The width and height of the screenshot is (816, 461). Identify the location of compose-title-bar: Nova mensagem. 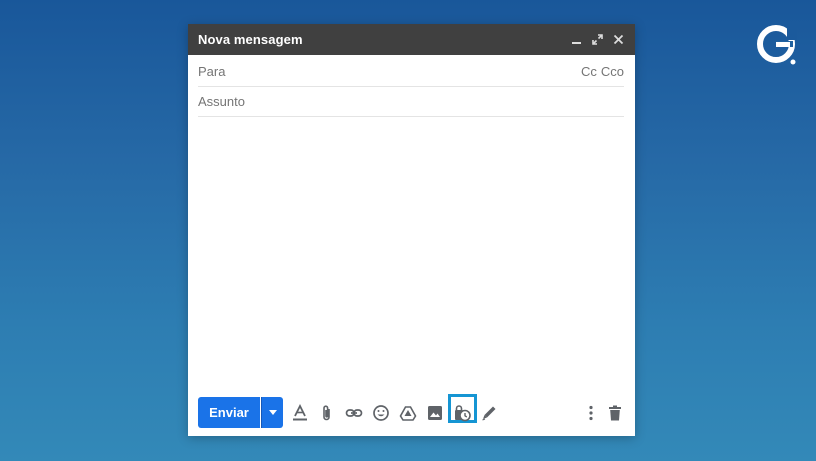
(411, 39).